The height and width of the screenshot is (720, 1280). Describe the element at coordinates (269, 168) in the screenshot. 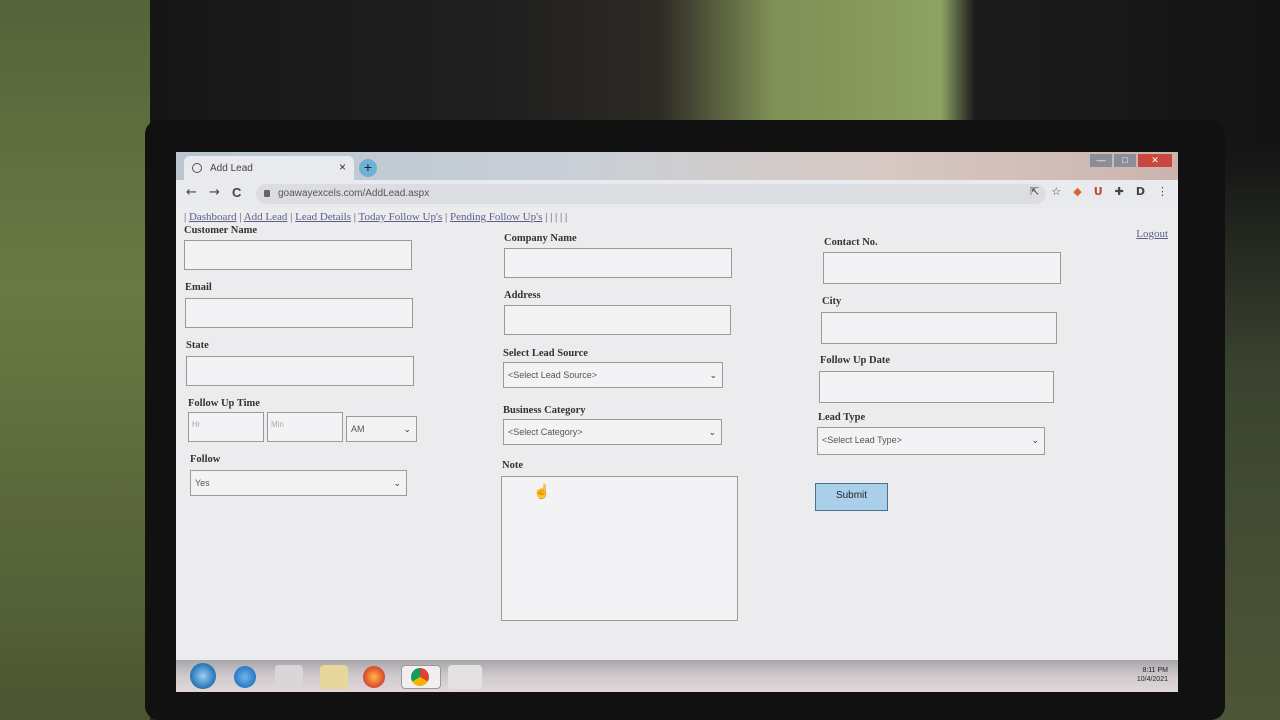

I see `browser-tab: Add Lead ×` at that location.